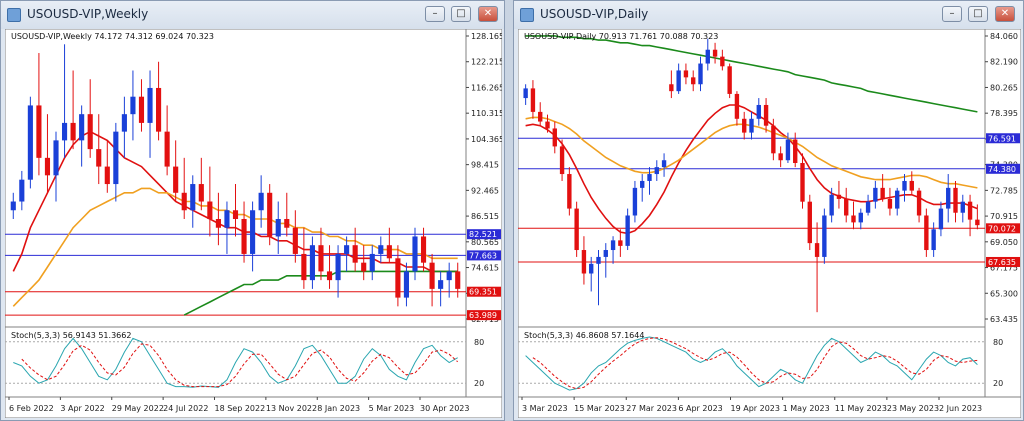  I want to click on price-axis-label: 80.265, so click(1004, 87).